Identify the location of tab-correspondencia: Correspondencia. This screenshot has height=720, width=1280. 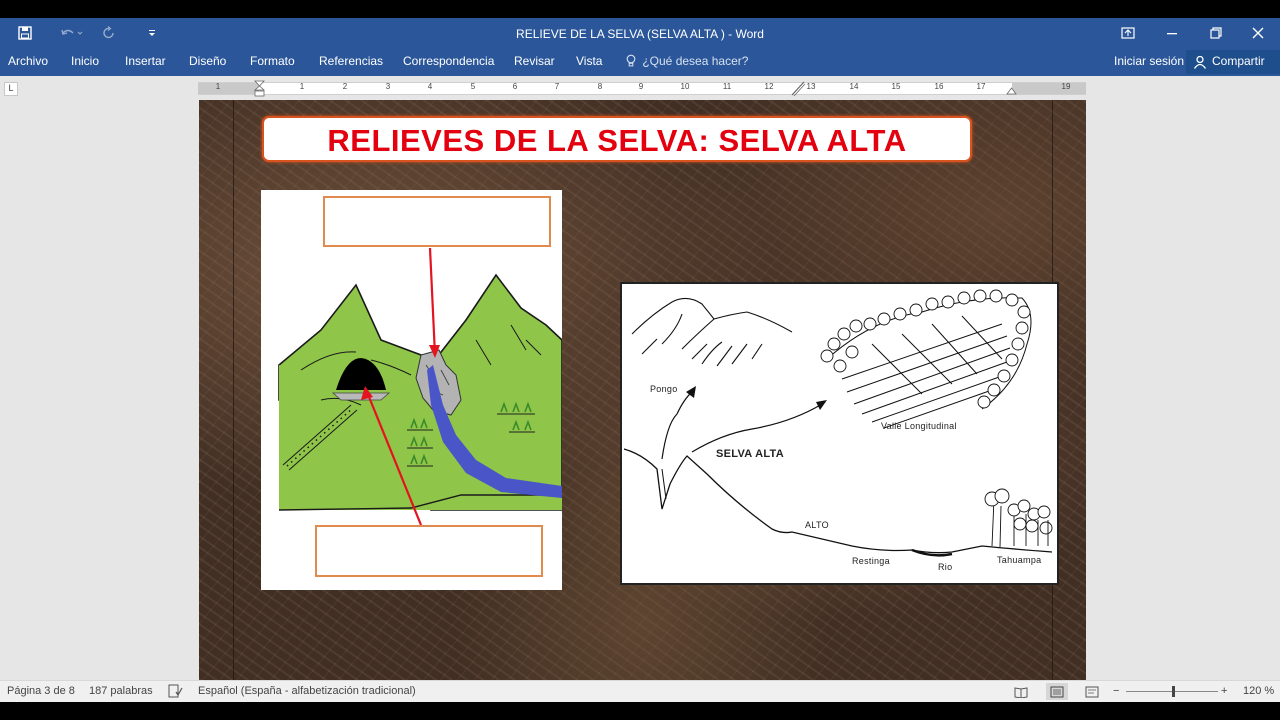
(448, 62).